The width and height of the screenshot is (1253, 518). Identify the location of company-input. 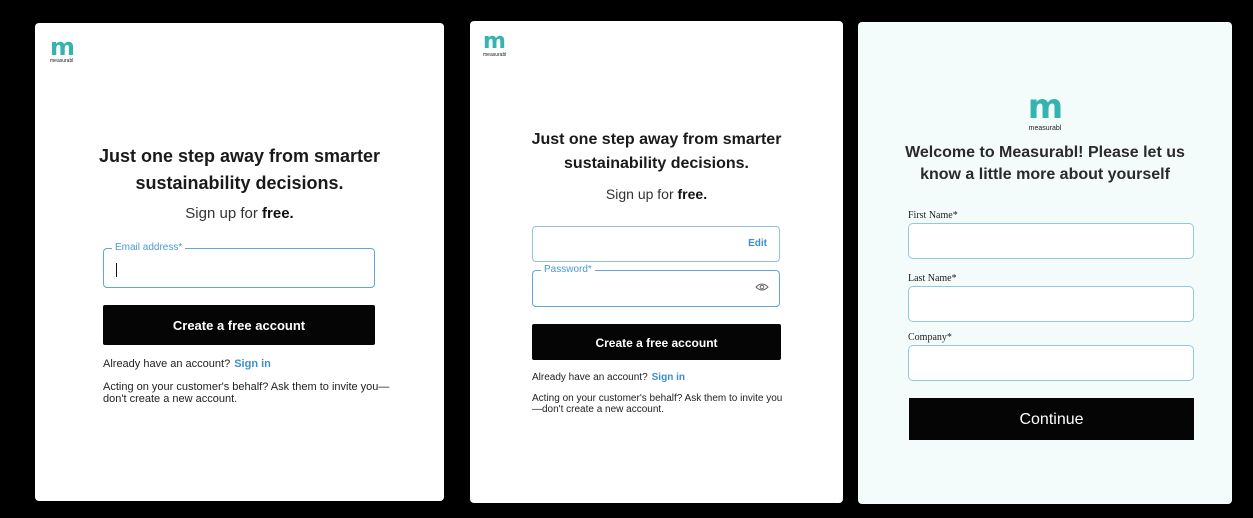
(1051, 364).